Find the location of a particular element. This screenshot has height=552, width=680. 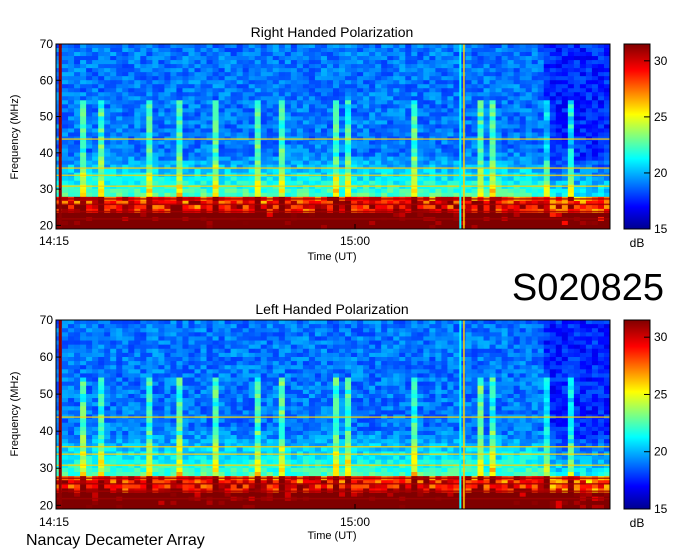

y-tick-label: 70 is located at coordinates (47, 44).